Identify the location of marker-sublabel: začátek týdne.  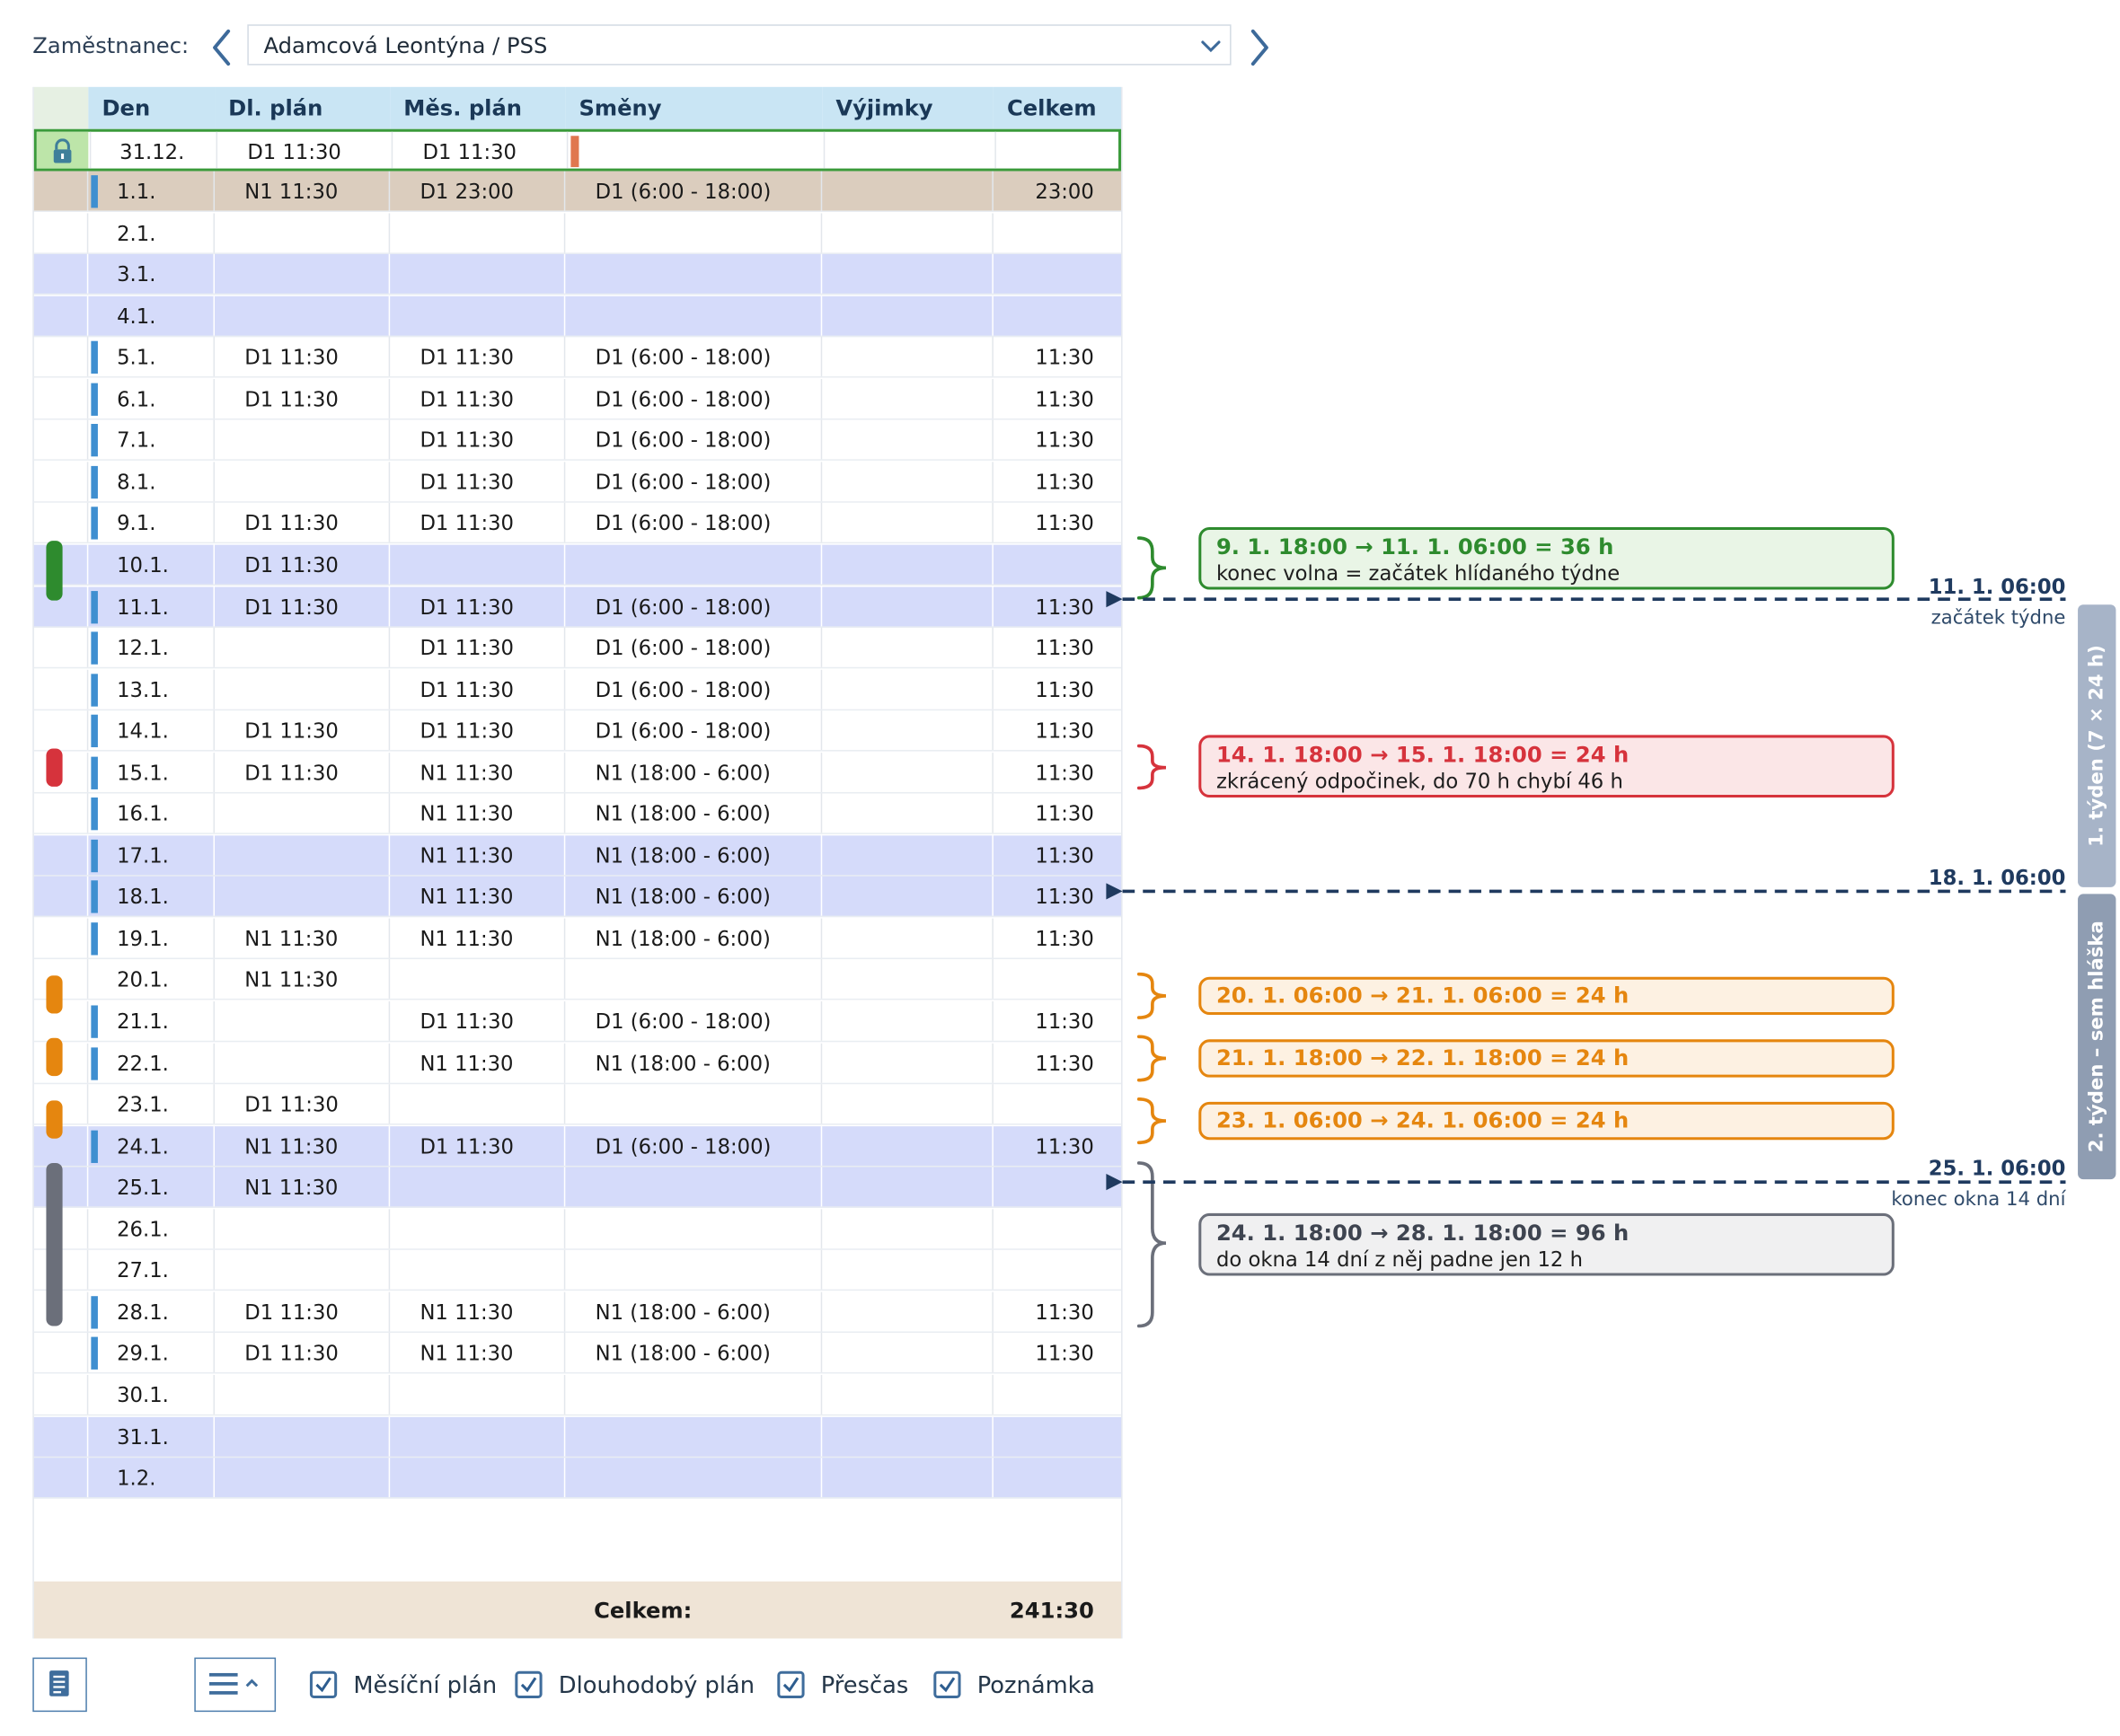
(1998, 619).